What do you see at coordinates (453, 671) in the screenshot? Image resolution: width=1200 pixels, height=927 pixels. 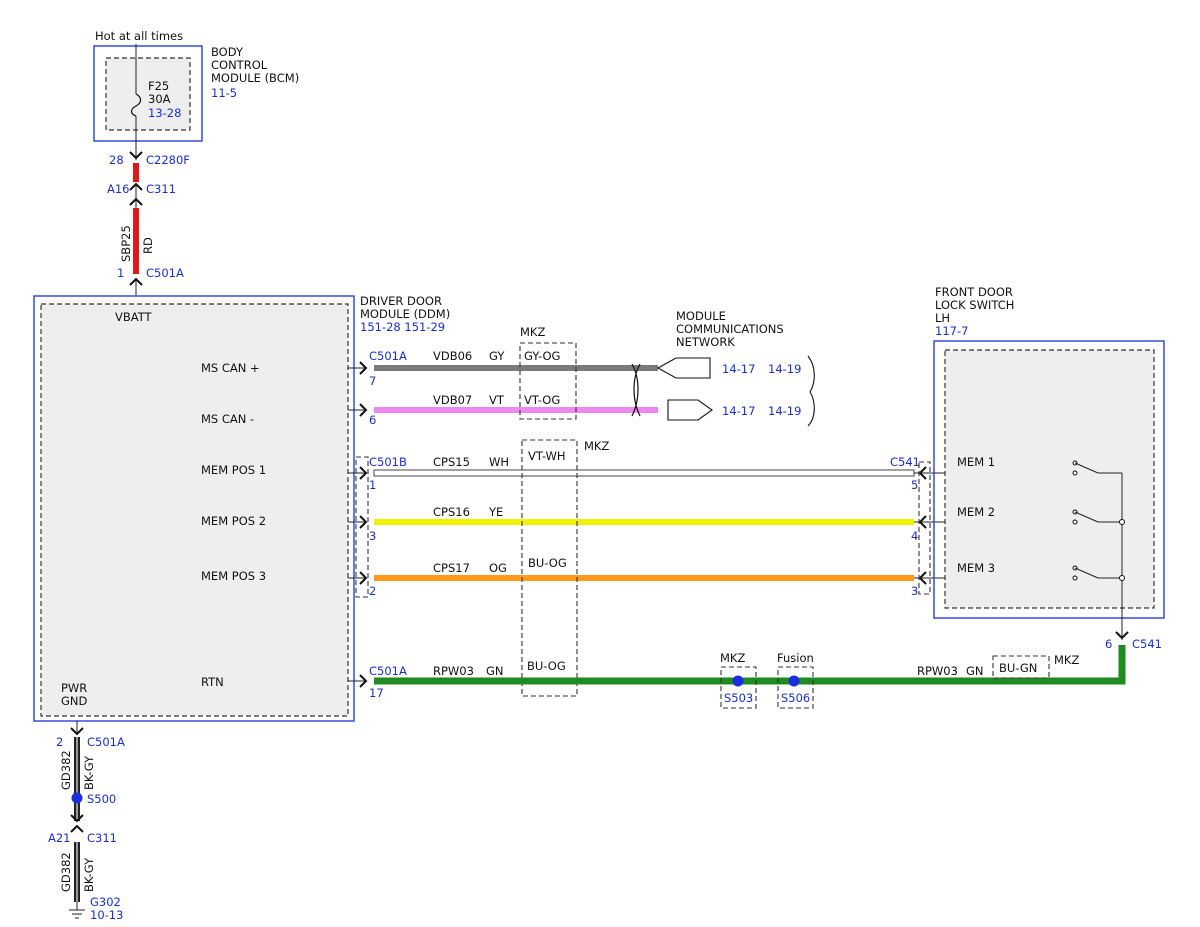 I see `rtn-circuit: RPW03` at bounding box center [453, 671].